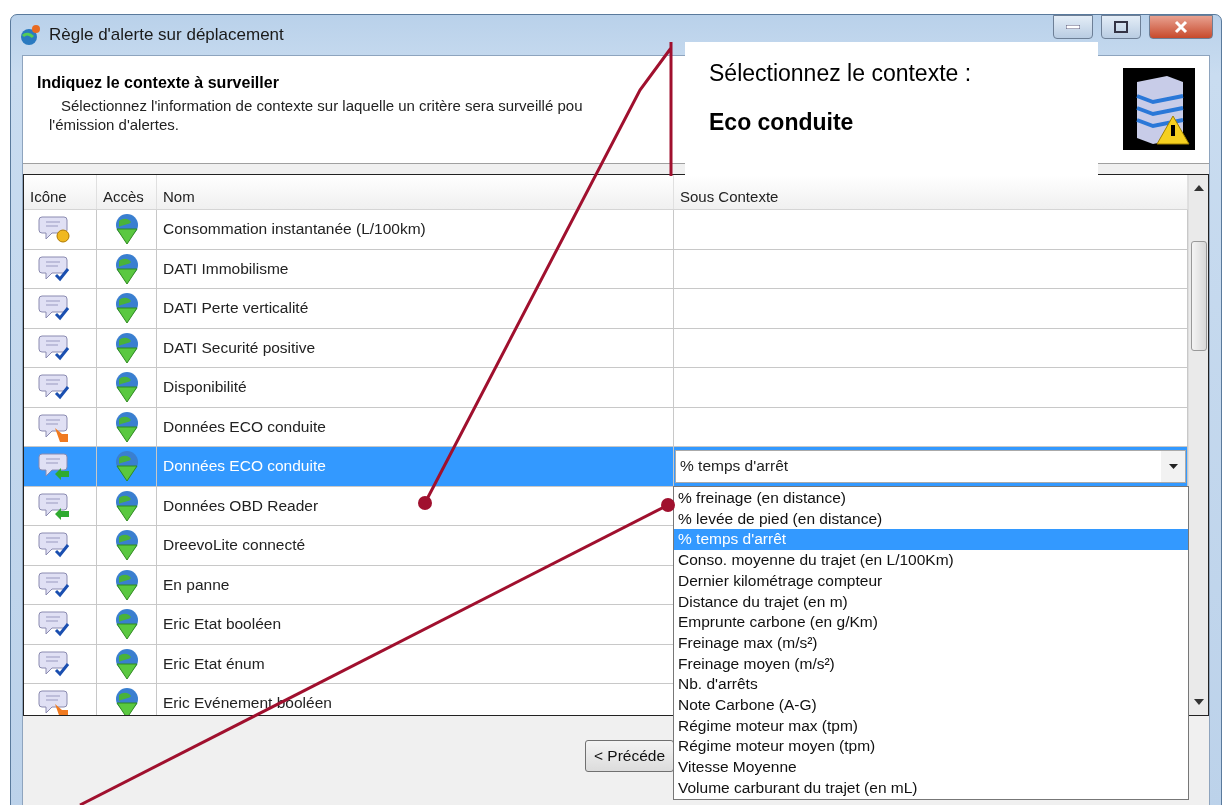  What do you see at coordinates (931, 788) in the screenshot?
I see `dropdown-option: Volume carburant du trajet (en mL)` at bounding box center [931, 788].